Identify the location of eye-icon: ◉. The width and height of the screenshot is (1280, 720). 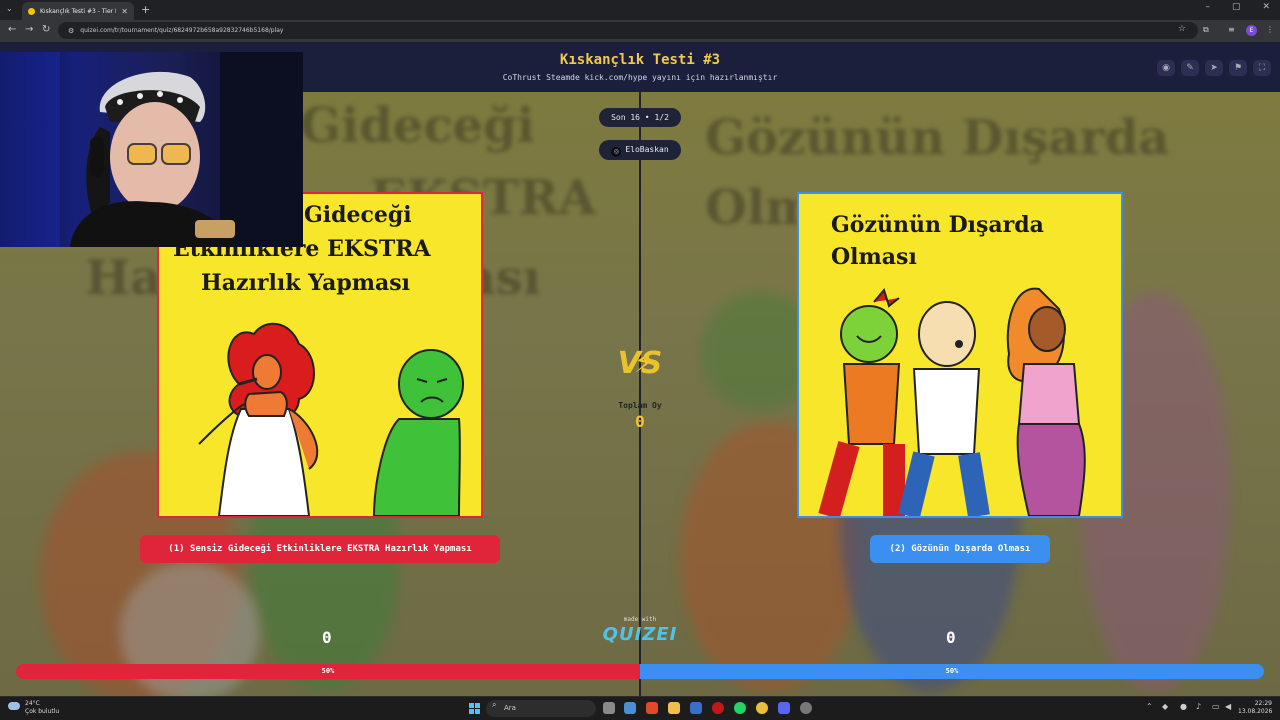
(1166, 68).